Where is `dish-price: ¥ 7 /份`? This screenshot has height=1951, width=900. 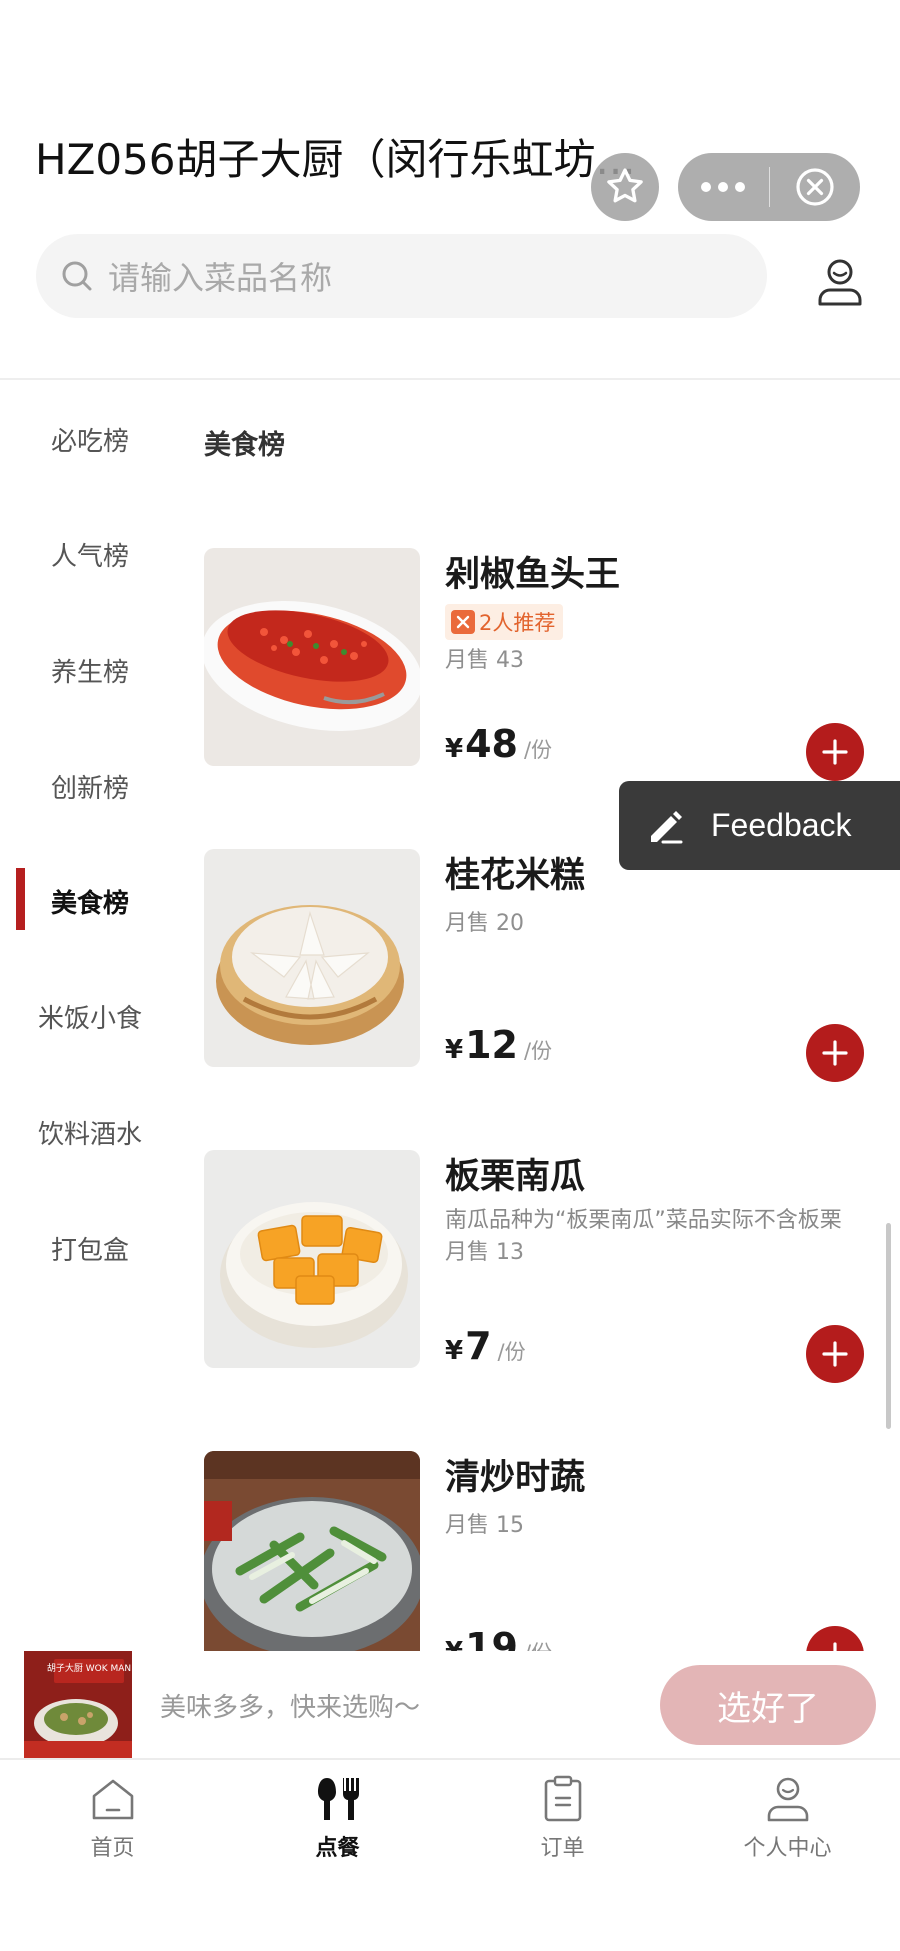 dish-price: ¥ 7 /份 is located at coordinates (485, 1346).